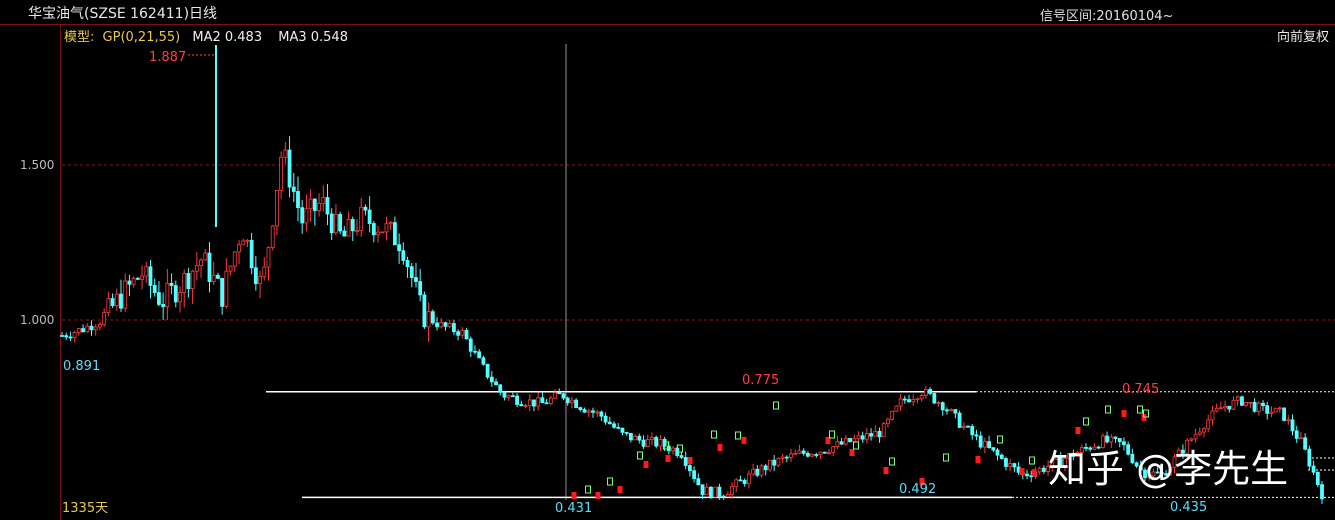  What do you see at coordinates (1140, 389) in the screenshot?
I see `annotation-high: 0.745` at bounding box center [1140, 389].